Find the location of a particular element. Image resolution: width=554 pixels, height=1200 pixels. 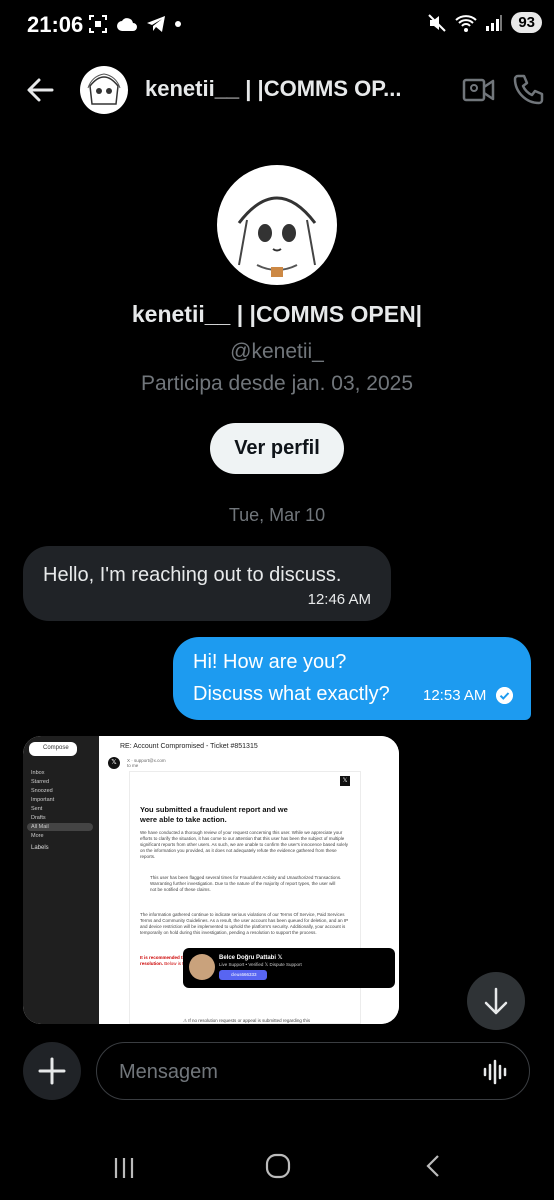

signal-icon is located at coordinates (494, 22).